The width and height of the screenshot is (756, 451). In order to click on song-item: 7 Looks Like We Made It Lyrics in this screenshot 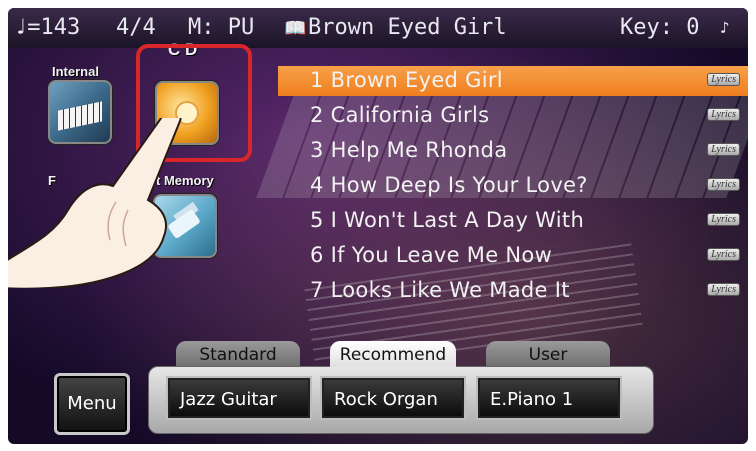, I will do `click(513, 291)`.